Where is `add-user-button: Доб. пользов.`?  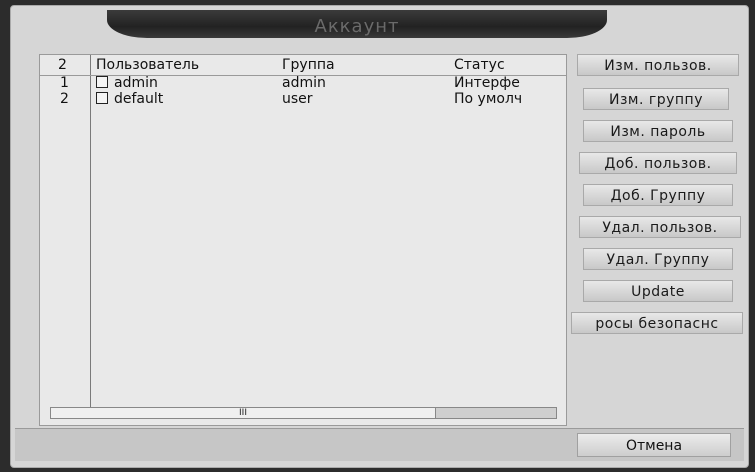
add-user-button: Доб. пользов. is located at coordinates (658, 163).